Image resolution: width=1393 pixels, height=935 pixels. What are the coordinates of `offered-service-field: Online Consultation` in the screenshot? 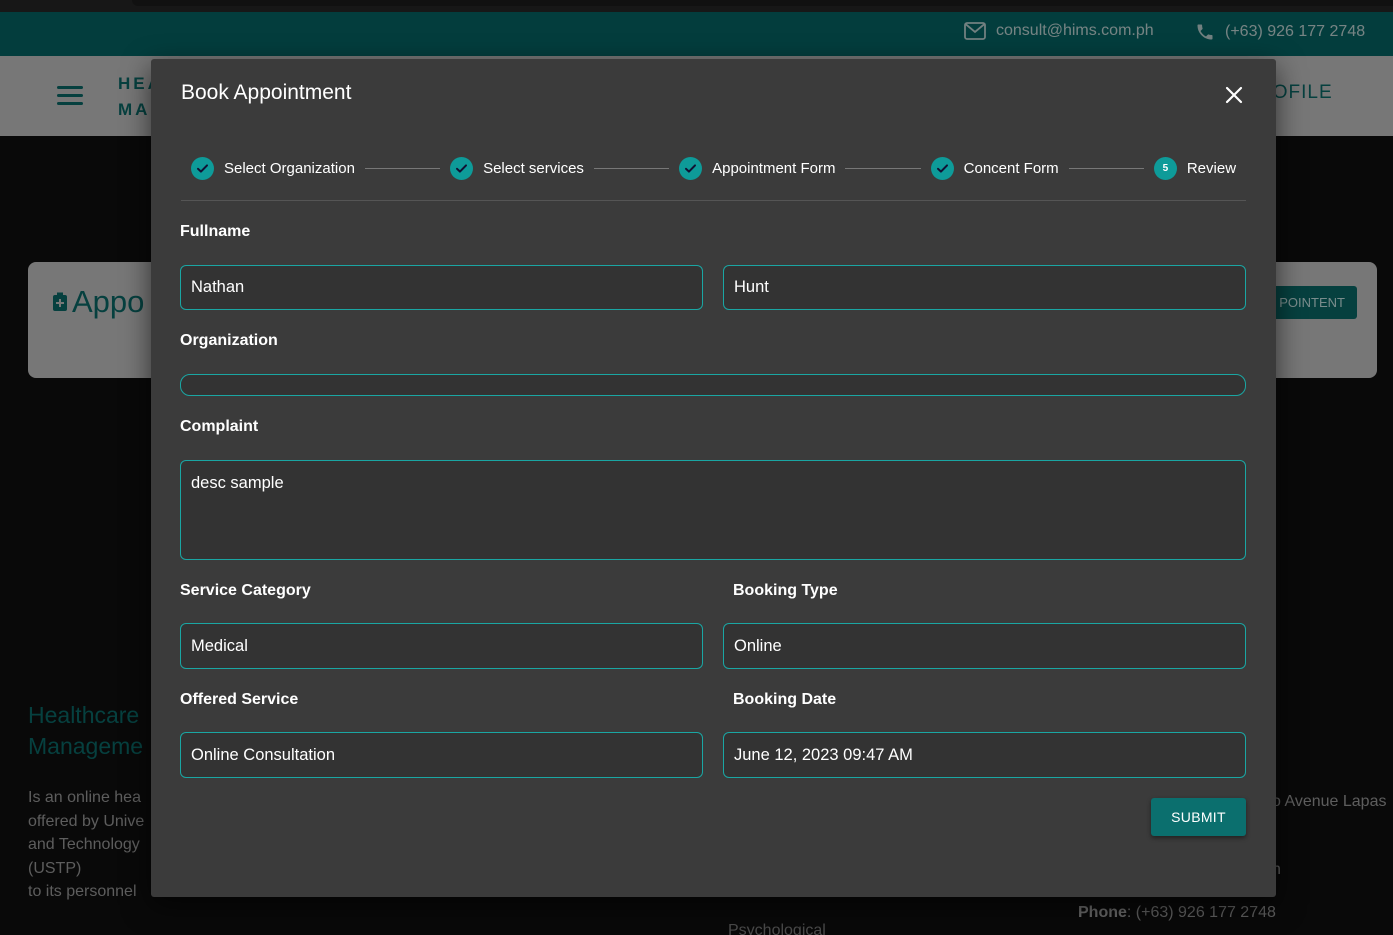 It's located at (441, 755).